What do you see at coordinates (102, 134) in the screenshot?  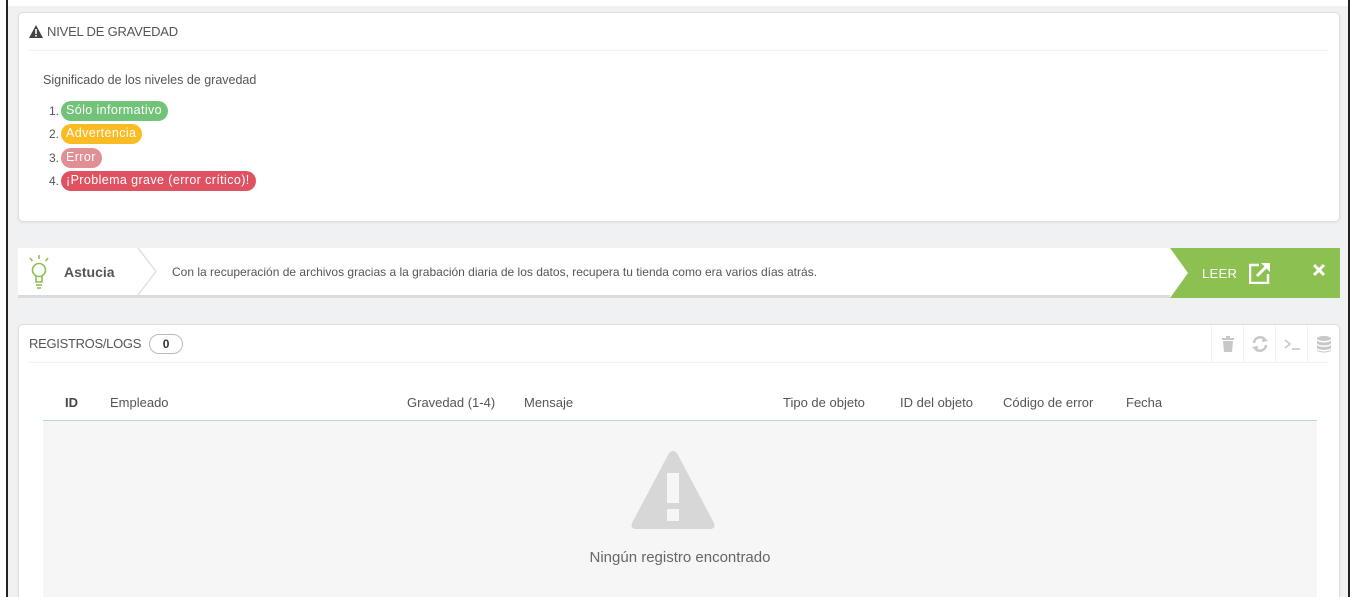 I see `severity-badge-warning: Advertencia` at bounding box center [102, 134].